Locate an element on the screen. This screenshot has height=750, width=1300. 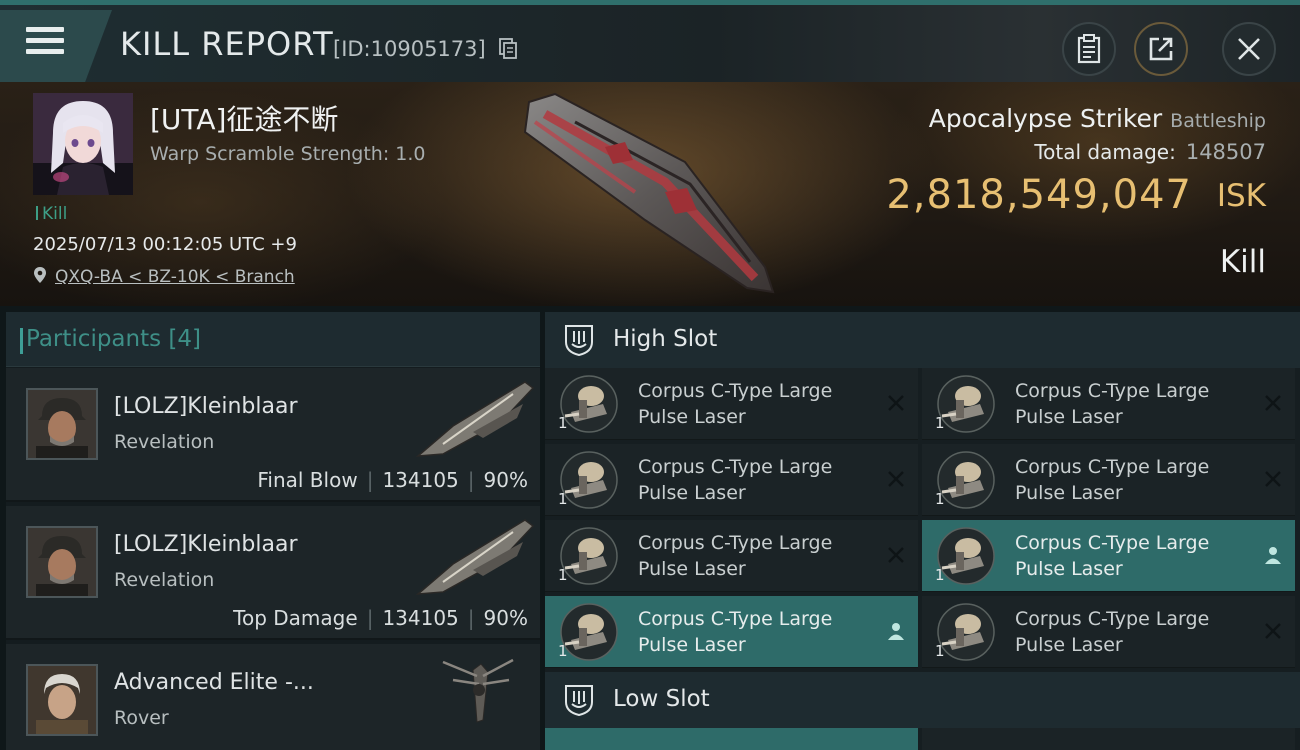
location-link: QXQ-BA < BZ-10K < Branch is located at coordinates (175, 277).